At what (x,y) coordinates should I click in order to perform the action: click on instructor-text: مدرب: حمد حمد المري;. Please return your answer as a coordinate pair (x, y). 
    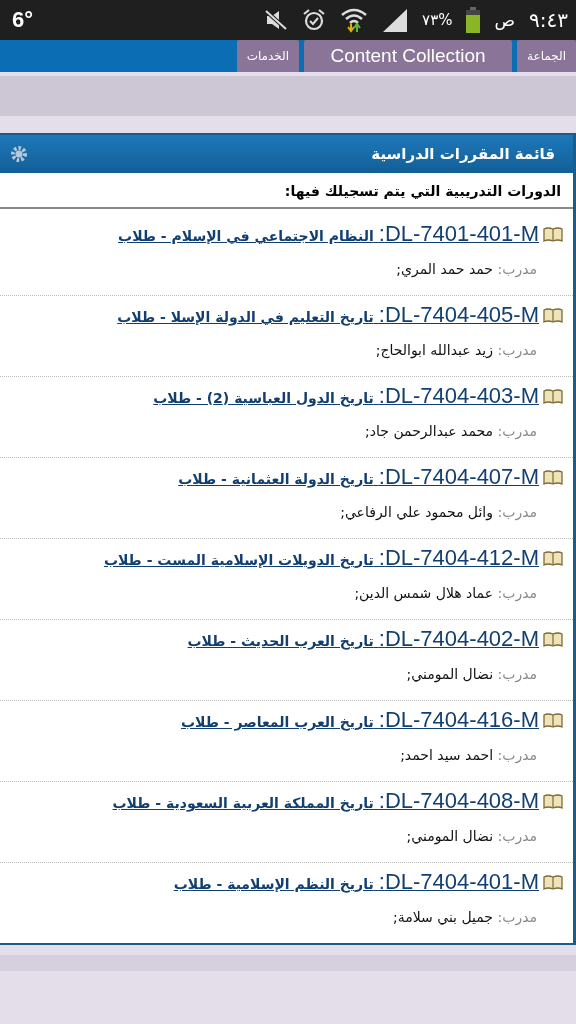
    Looking at the image, I should click on (466, 269).